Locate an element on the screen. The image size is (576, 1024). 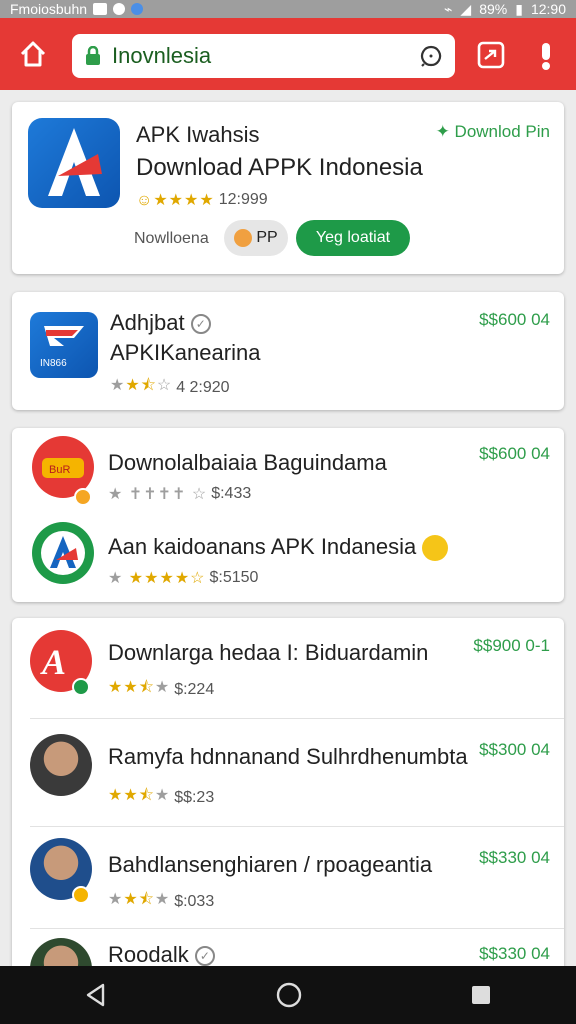
pp-chip: PP is located at coordinates (256, 238).